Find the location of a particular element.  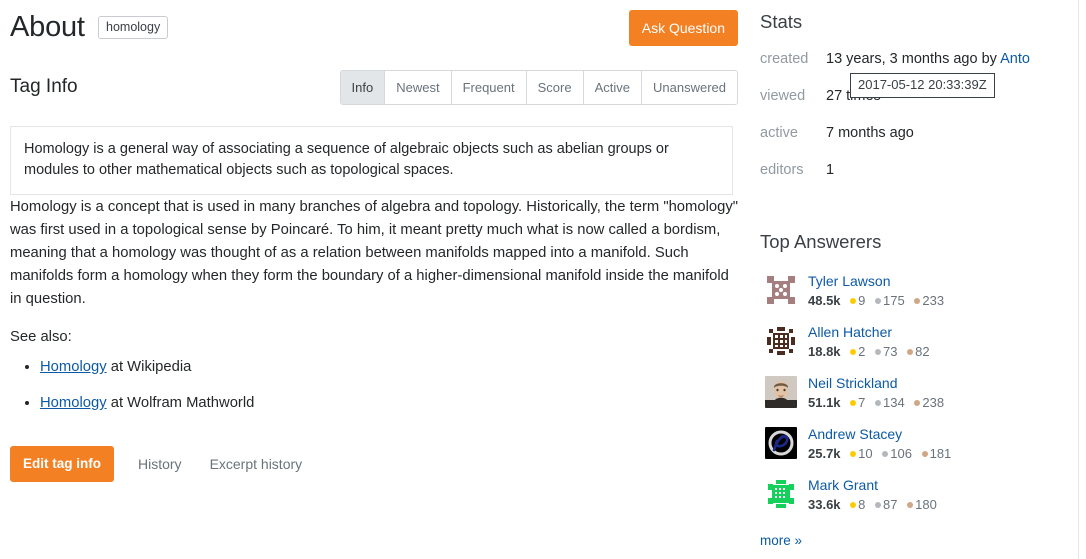

gold-count: 10 is located at coordinates (865, 453).